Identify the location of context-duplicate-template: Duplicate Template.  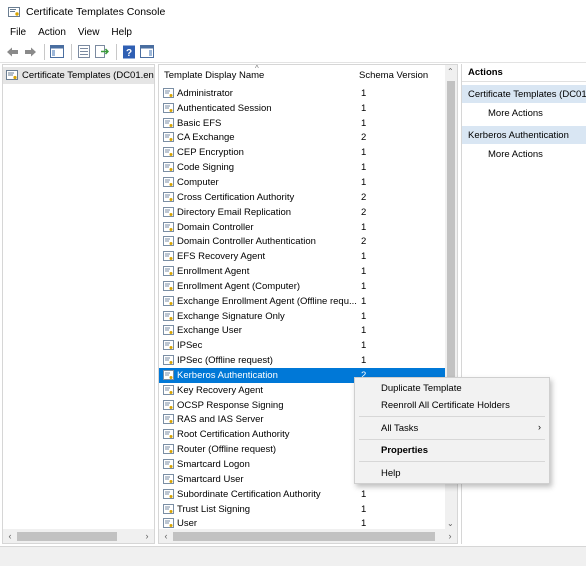
(421, 388).